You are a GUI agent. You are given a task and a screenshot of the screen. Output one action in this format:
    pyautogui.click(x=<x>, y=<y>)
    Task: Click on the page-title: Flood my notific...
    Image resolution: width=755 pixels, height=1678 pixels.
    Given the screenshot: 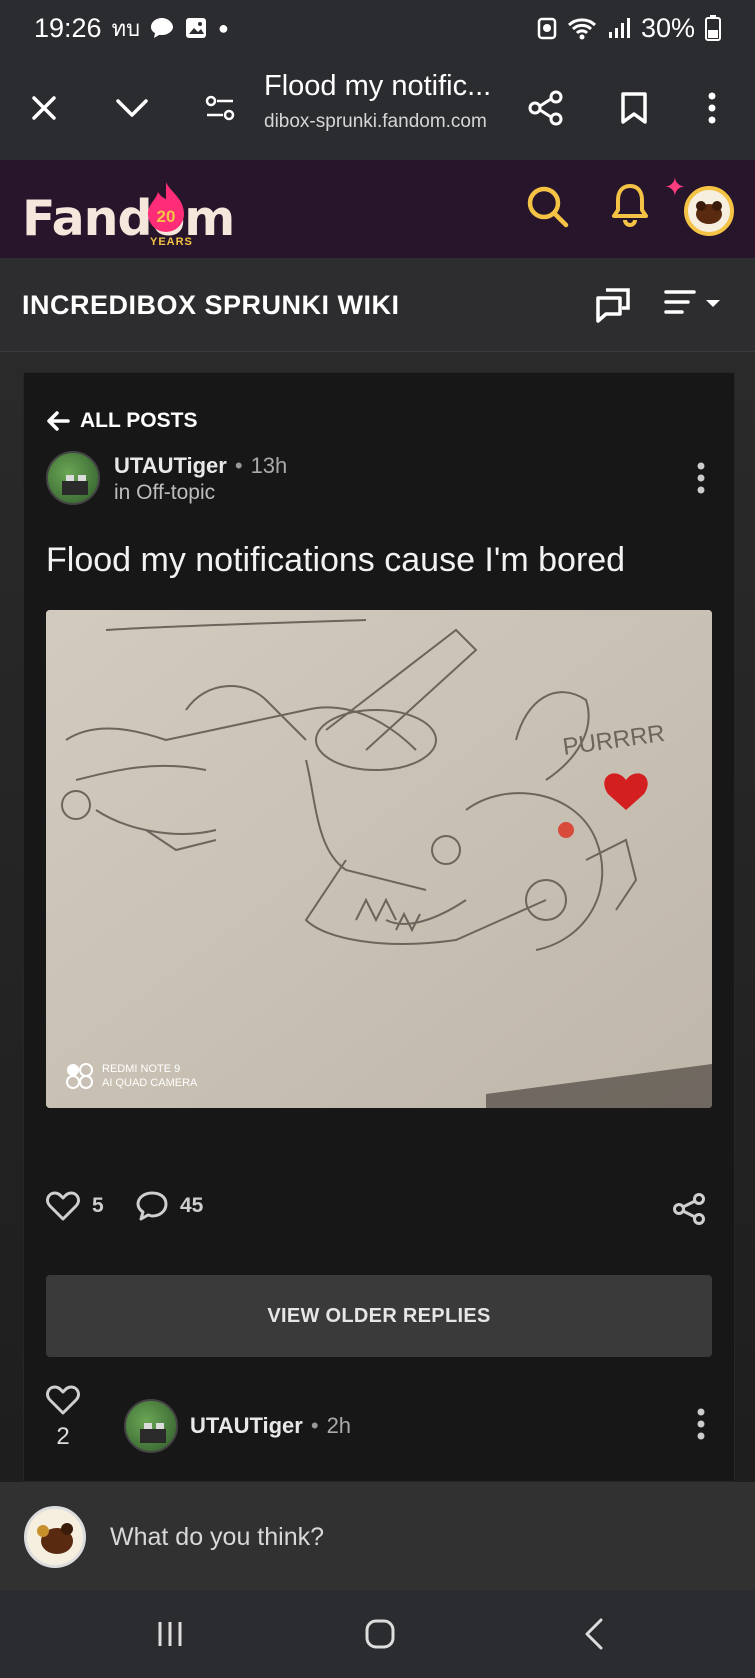 What is the action you would take?
    pyautogui.click(x=378, y=86)
    